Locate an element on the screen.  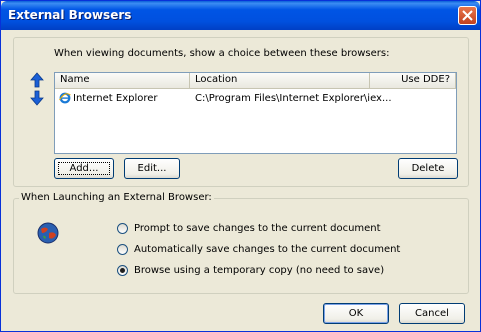
move-down-arrow-icon is located at coordinates (37, 98).